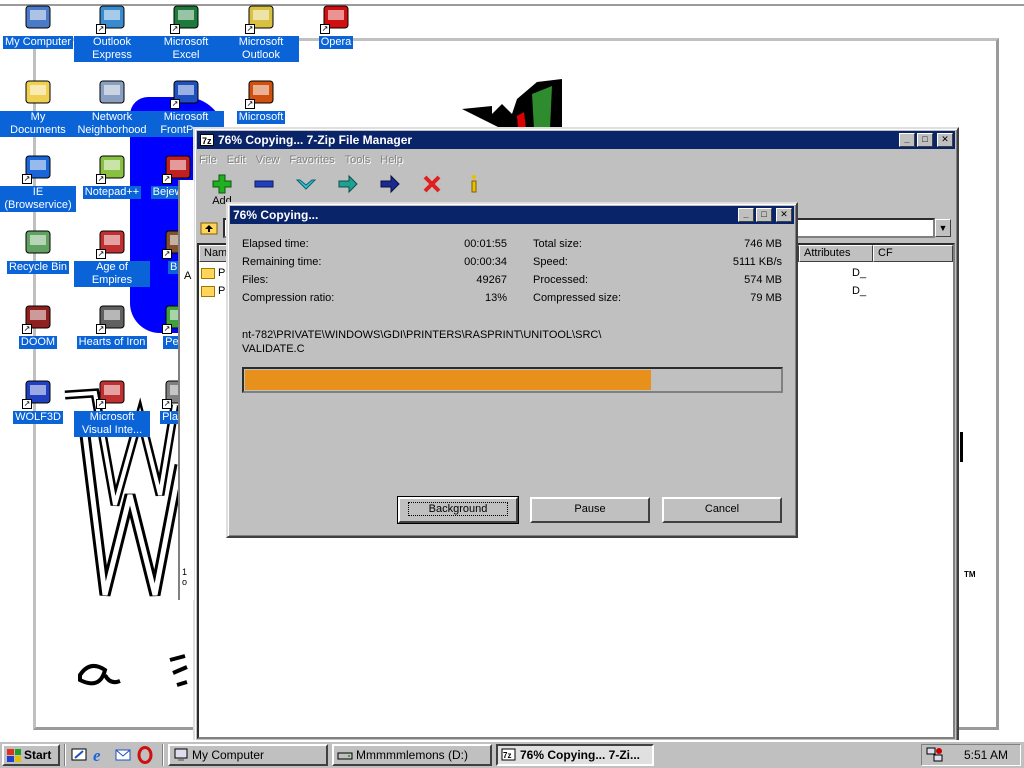  Describe the element at coordinates (275, 244) in the screenshot. I see `elapsed-label: Elapsed time:` at that location.